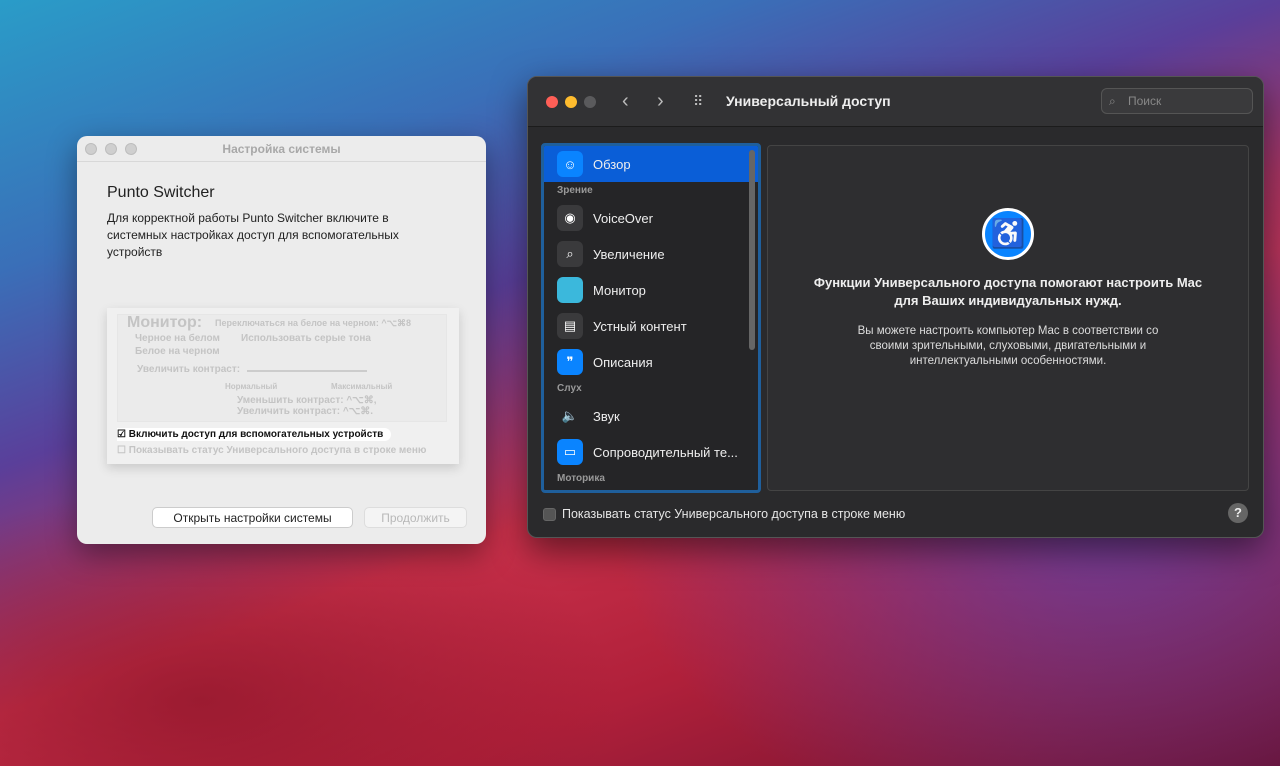 This screenshot has height=766, width=1280. Describe the element at coordinates (177, 338) in the screenshot. I see `preview-label: Черное на белом` at that location.